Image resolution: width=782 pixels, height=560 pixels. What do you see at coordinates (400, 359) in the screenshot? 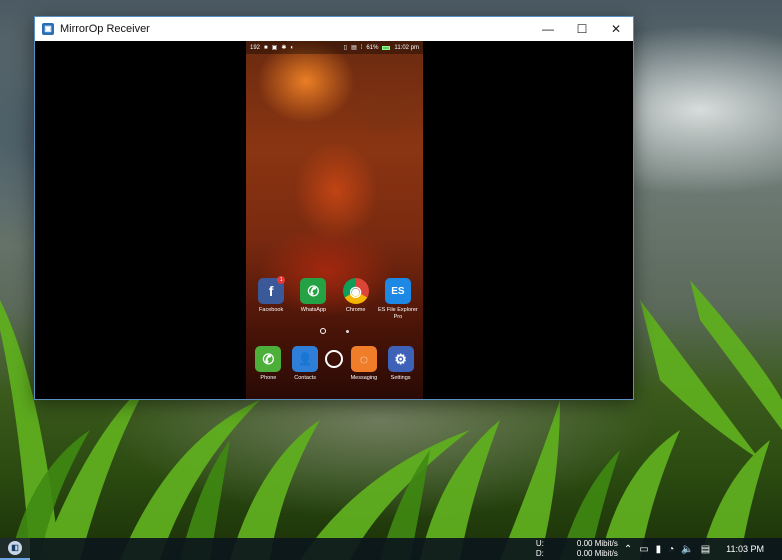
I see `settings-icon: ⚙` at bounding box center [400, 359].